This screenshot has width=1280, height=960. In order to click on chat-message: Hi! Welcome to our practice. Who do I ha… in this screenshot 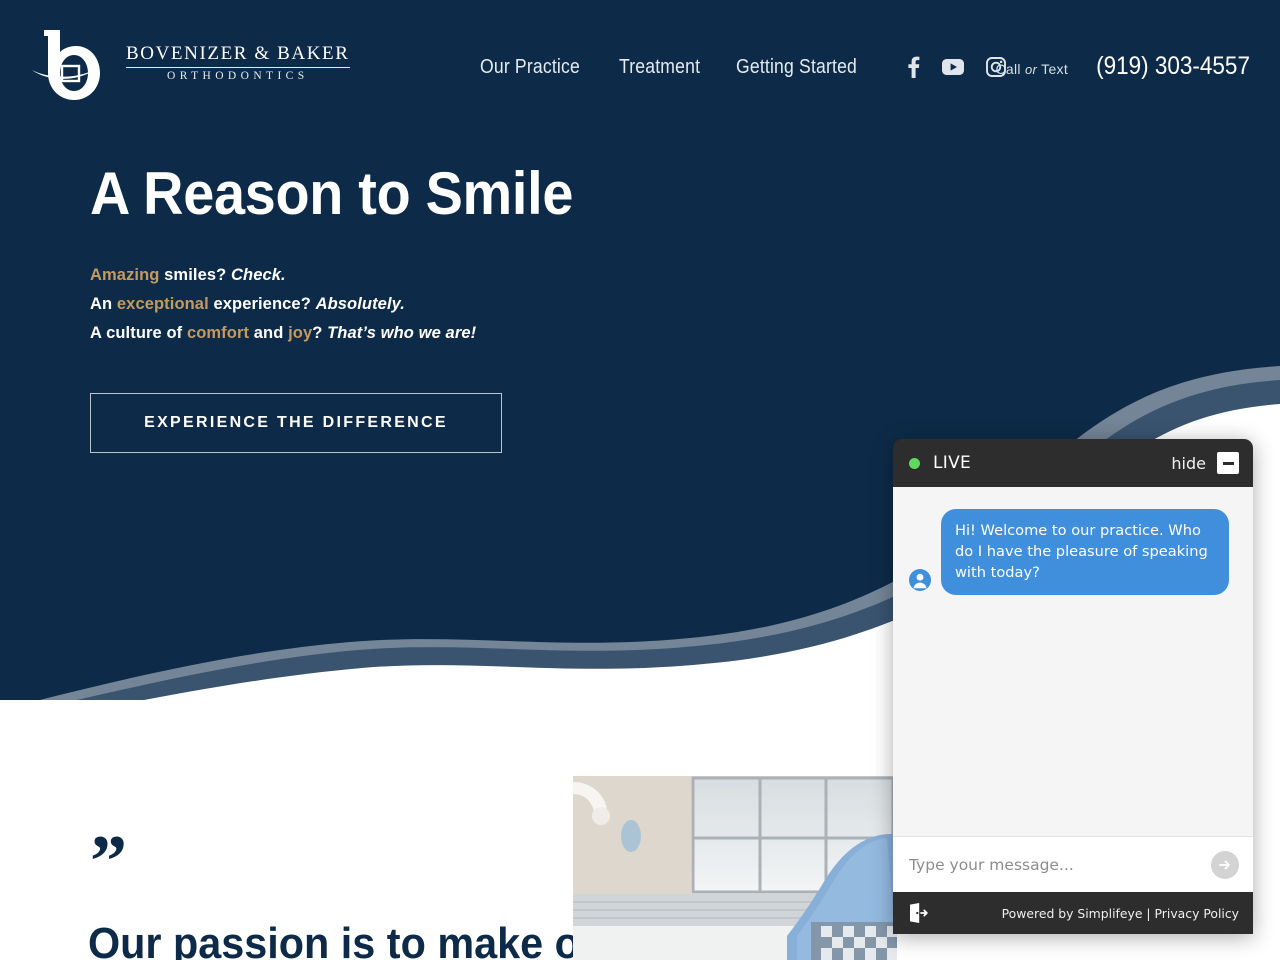, I will do `click(1073, 552)`.